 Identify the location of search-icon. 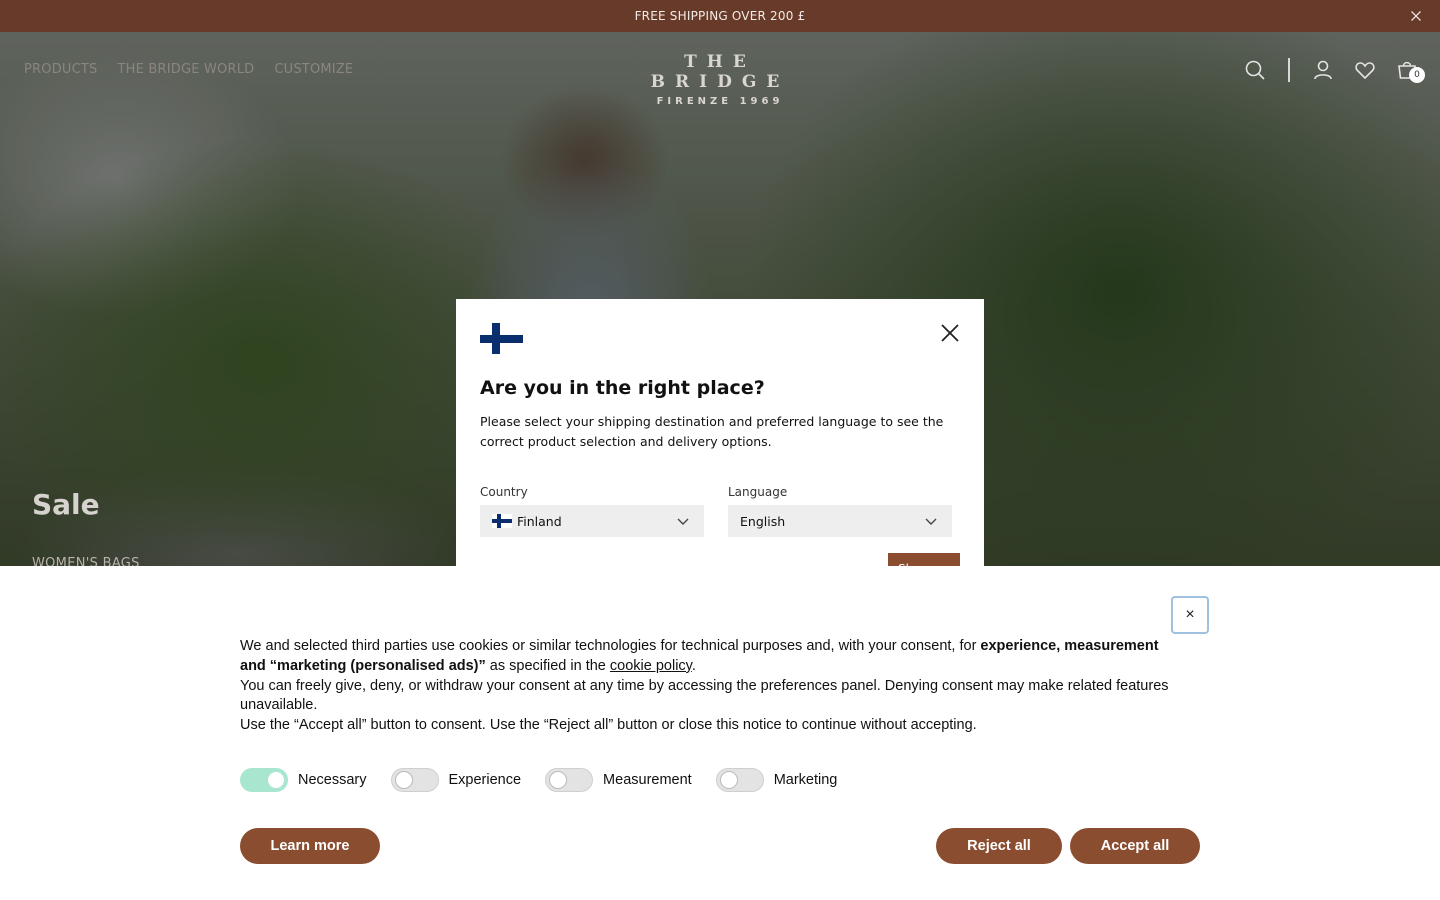
(1255, 70).